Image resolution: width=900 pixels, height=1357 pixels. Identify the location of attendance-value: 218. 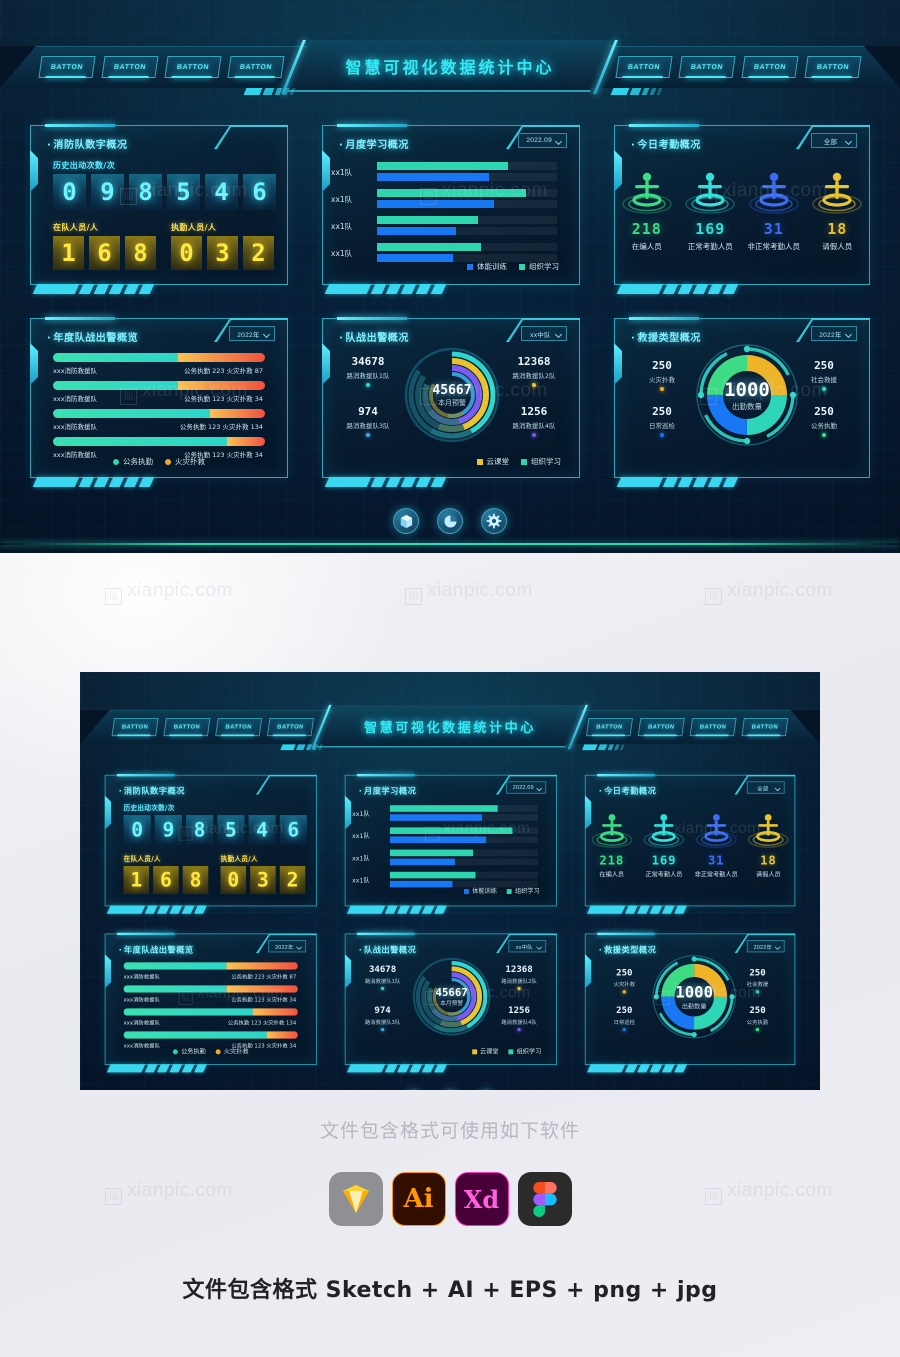
(646, 229).